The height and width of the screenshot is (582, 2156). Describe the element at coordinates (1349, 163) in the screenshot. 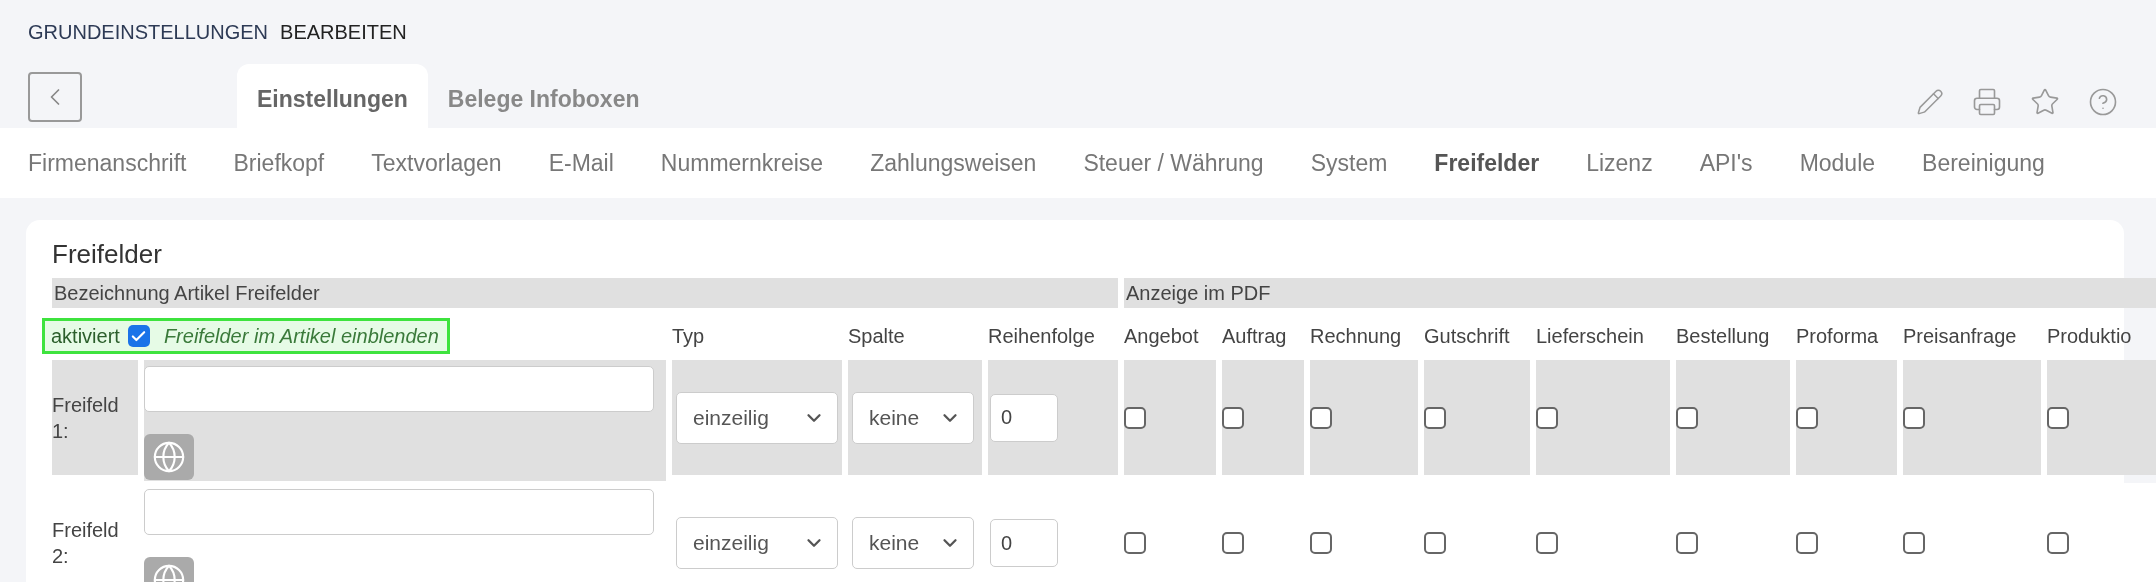

I see `nav-item: System` at that location.